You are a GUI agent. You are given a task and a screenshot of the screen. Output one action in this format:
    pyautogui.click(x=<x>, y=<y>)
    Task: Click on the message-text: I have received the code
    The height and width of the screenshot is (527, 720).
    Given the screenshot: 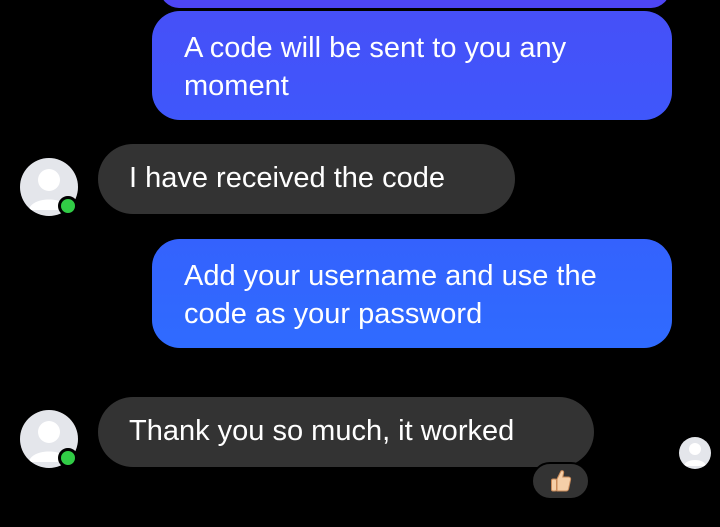 What is the action you would take?
    pyautogui.click(x=287, y=178)
    